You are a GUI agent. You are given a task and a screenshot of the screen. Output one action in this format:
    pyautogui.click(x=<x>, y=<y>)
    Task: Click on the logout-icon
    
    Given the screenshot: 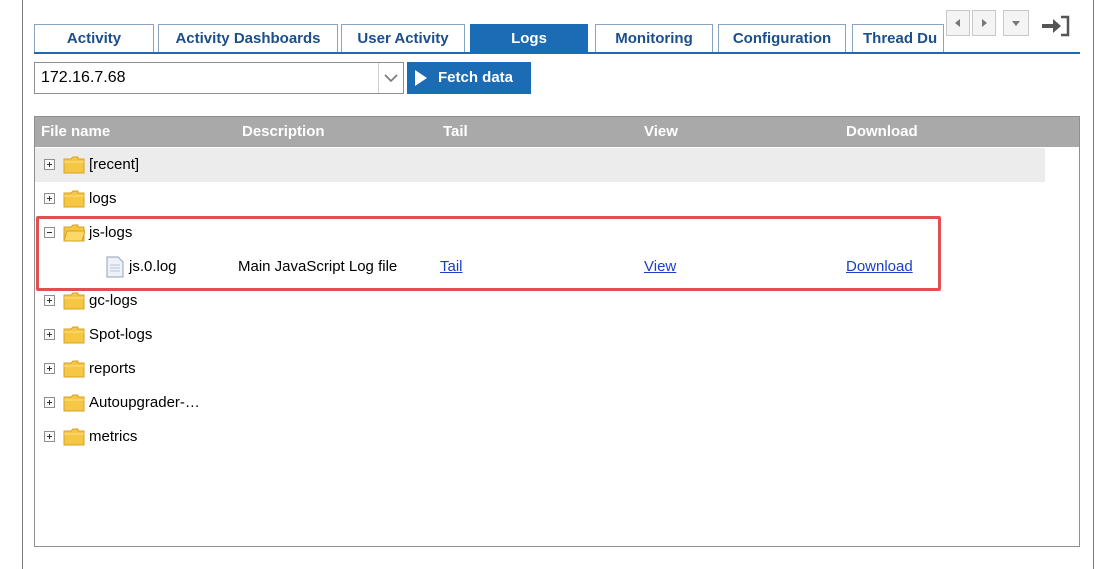 What is the action you would take?
    pyautogui.click(x=1056, y=26)
    